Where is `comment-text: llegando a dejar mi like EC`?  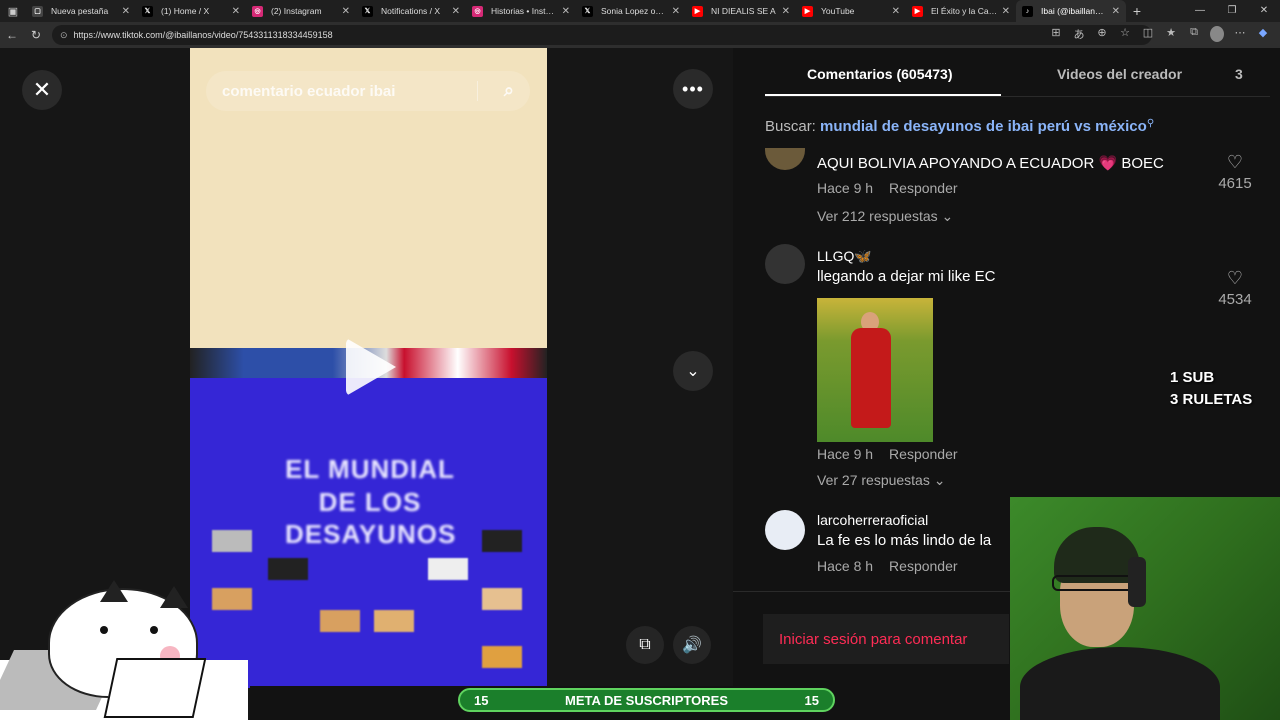
comment-text: llegando a dejar mi like EC is located at coordinates (906, 276).